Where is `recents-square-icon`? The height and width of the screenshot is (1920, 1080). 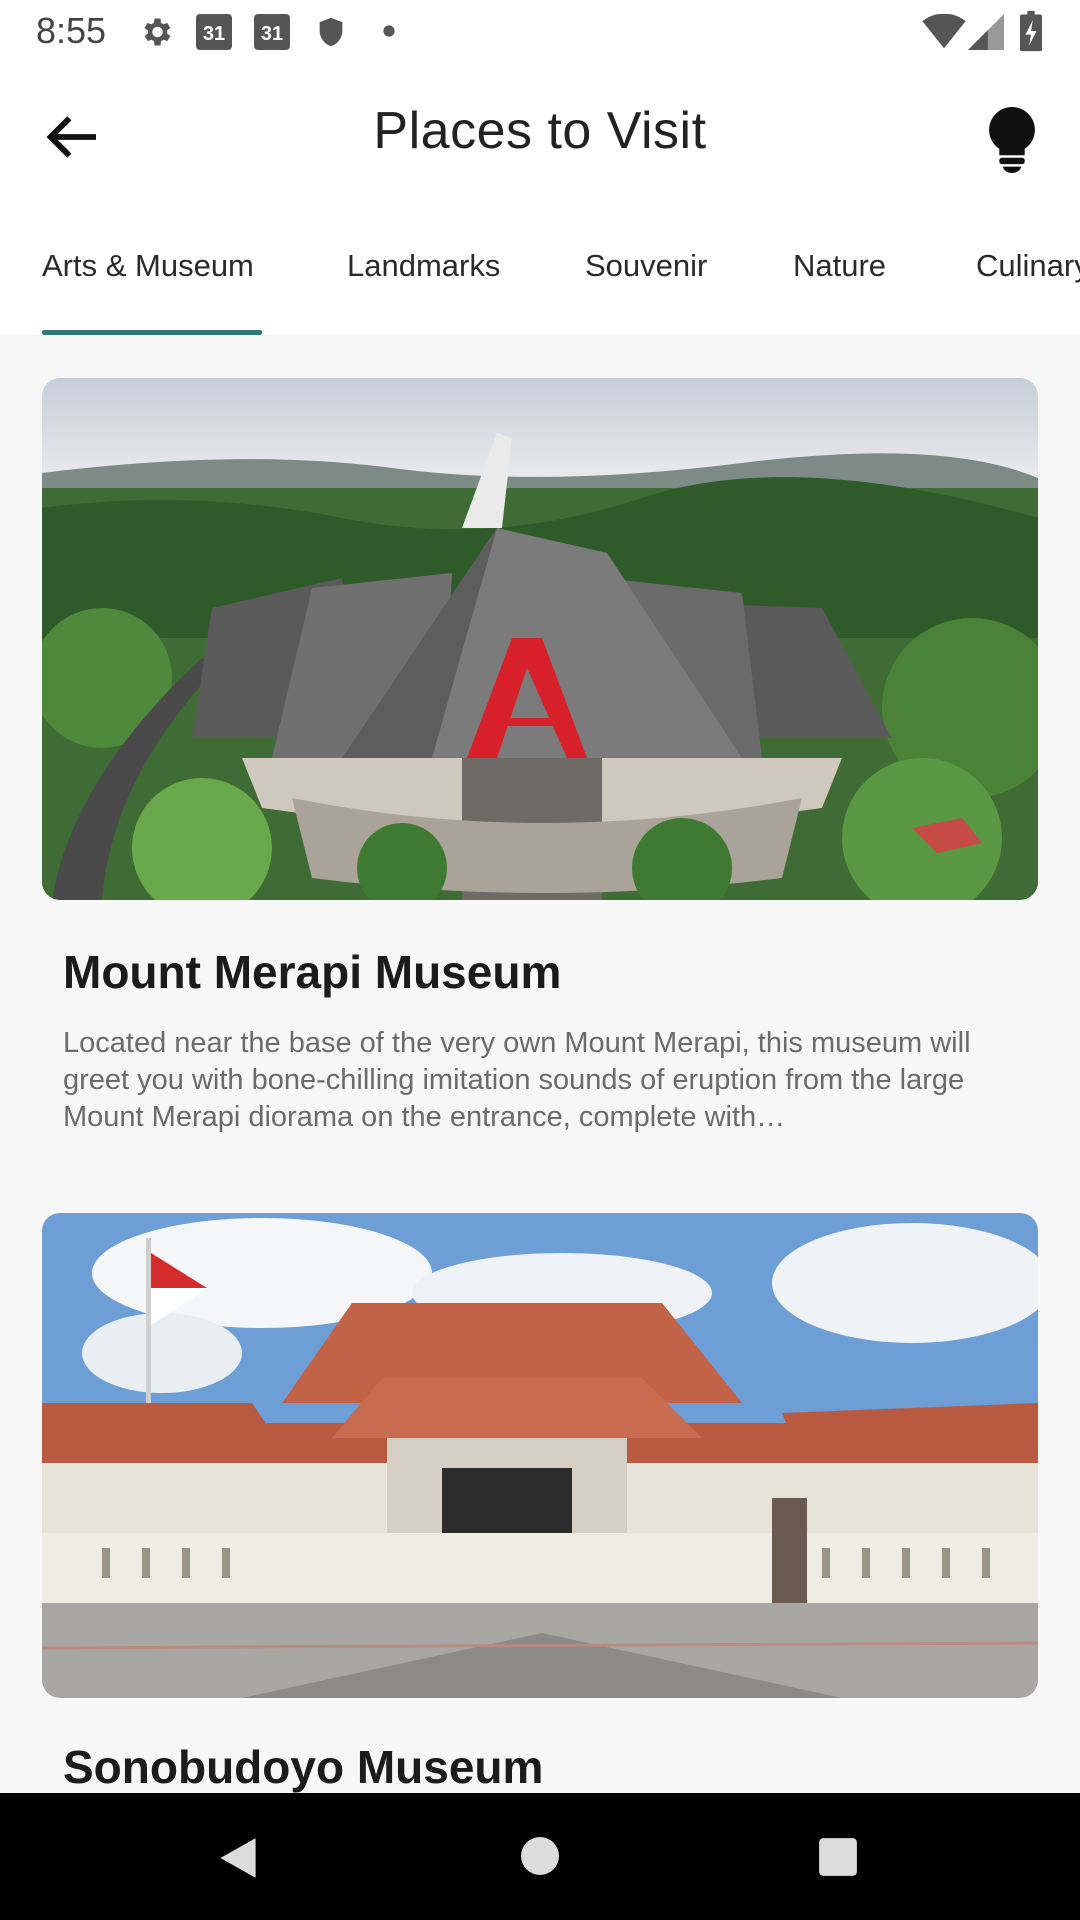
recents-square-icon is located at coordinates (838, 1857).